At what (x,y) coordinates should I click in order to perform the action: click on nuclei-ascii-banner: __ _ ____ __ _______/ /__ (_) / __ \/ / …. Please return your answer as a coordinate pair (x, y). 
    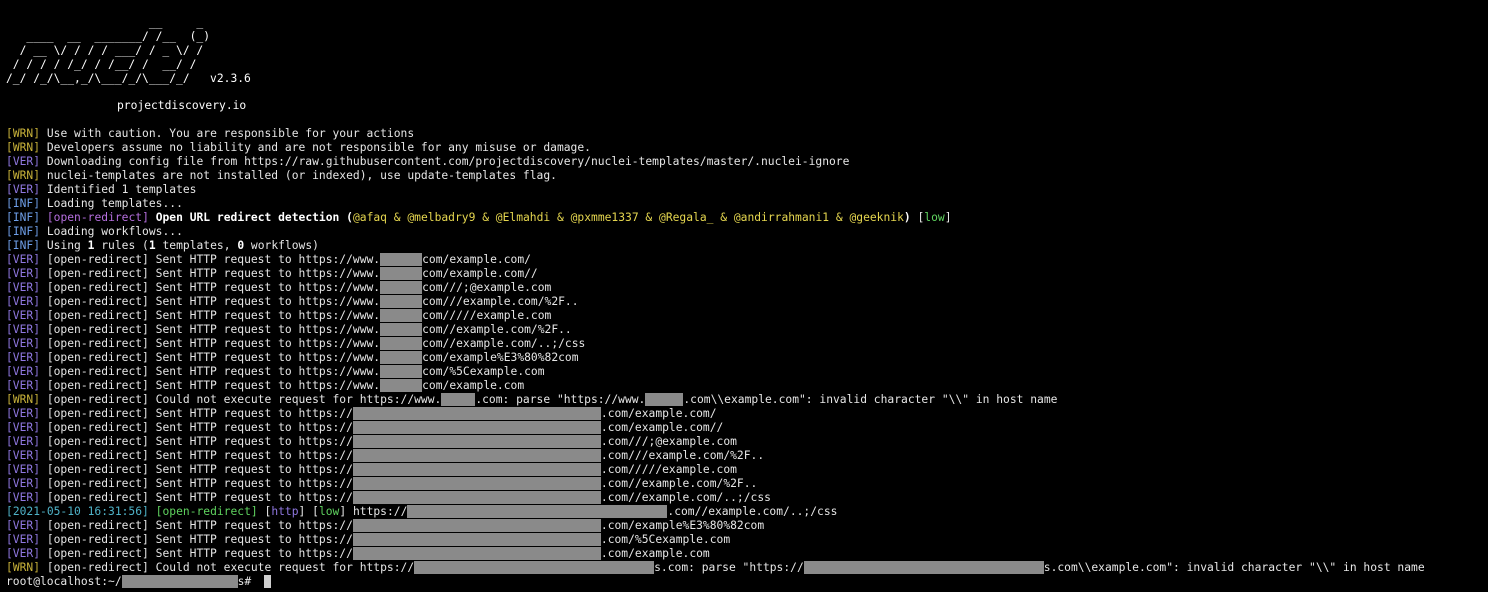
    Looking at the image, I should click on (128, 50).